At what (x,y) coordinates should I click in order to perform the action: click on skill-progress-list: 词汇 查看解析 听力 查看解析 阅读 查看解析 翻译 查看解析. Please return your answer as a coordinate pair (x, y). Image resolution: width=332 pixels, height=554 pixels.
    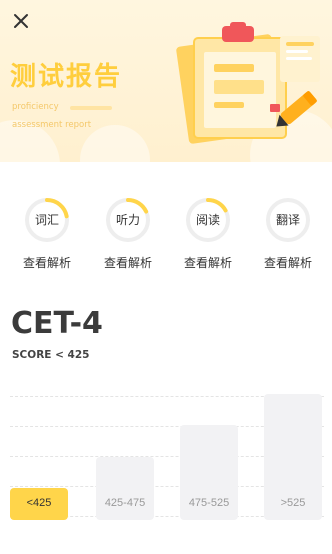
    Looking at the image, I should click on (166, 236).